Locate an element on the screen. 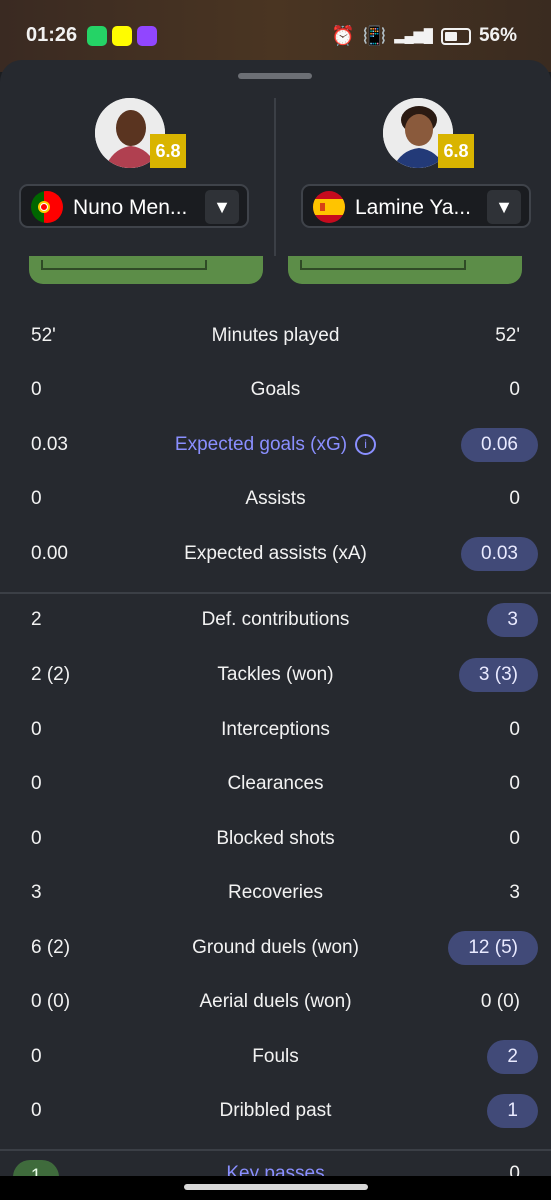 The width and height of the screenshot is (551, 1200). stat-row-blocked-shots: 0 Blocked shots 0 is located at coordinates (275, 839).